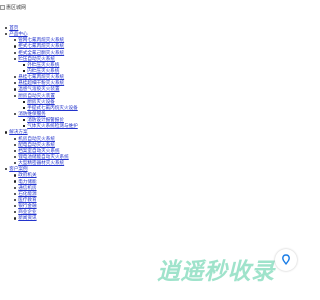  Describe the element at coordinates (27, 218) in the screenshot. I see `nav-link: 新闻资讯` at that location.